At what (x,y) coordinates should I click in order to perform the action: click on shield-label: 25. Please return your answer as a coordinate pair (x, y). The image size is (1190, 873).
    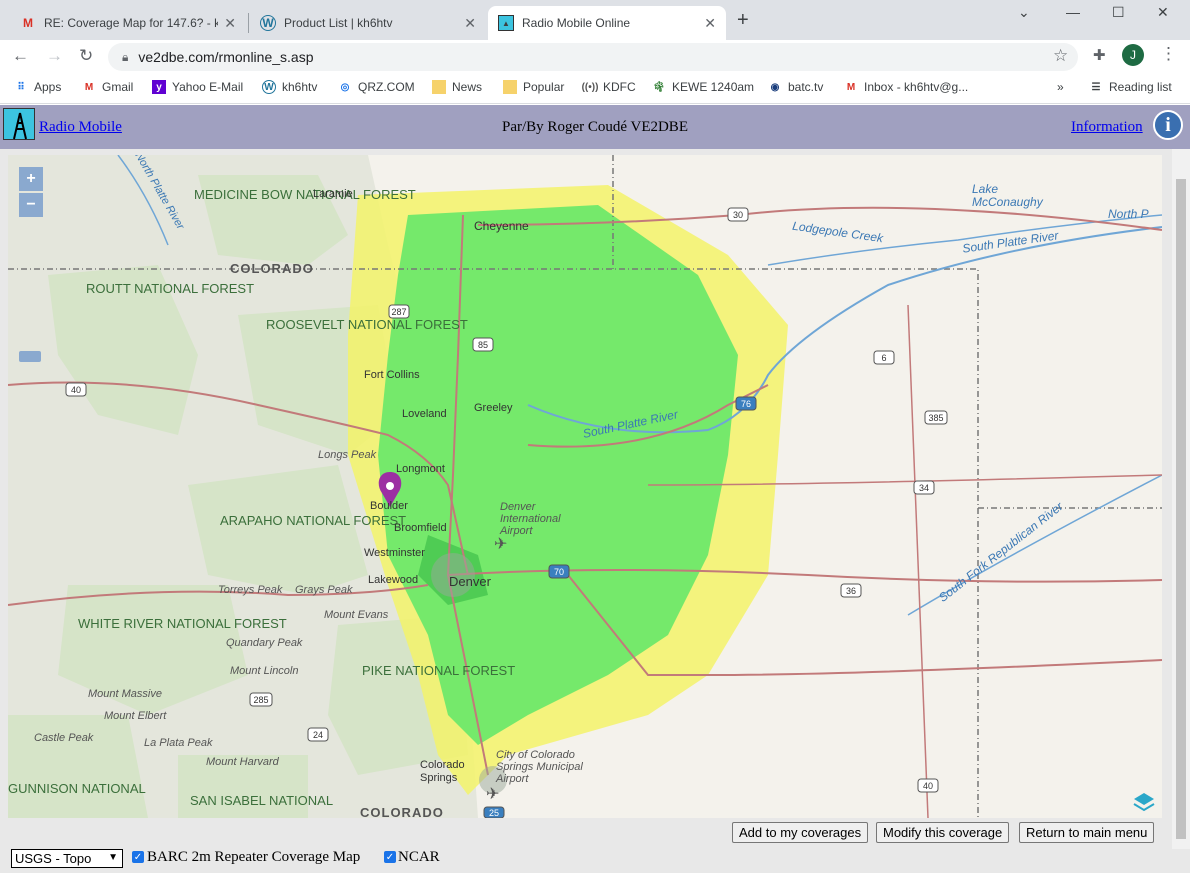
    Looking at the image, I should click on (494, 813).